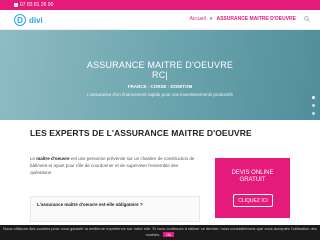 The height and width of the screenshot is (240, 320). What do you see at coordinates (252, 188) in the screenshot?
I see `cta-card: DEVIS ONLINE GRATUIT CLIQUEZ ICI` at bounding box center [252, 188].